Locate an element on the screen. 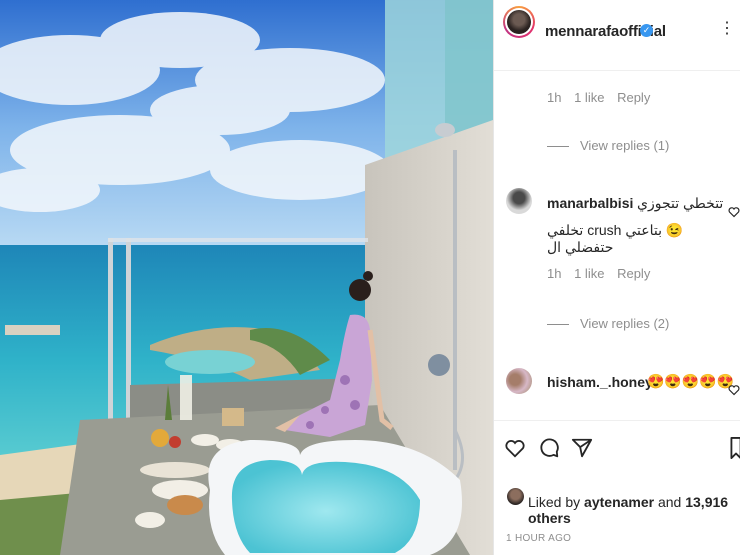  post-header: mennarafaofficial ✓ ⋮ is located at coordinates (617, 35).